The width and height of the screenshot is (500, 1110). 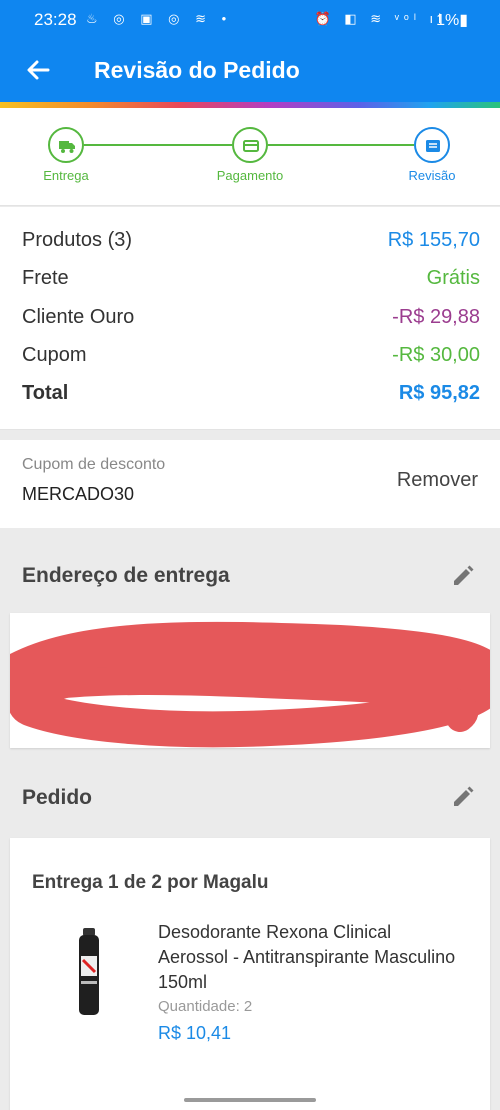 I want to click on coupon-section: Cupom de desconto MERCADO30 Remover, so click(x=250, y=484).